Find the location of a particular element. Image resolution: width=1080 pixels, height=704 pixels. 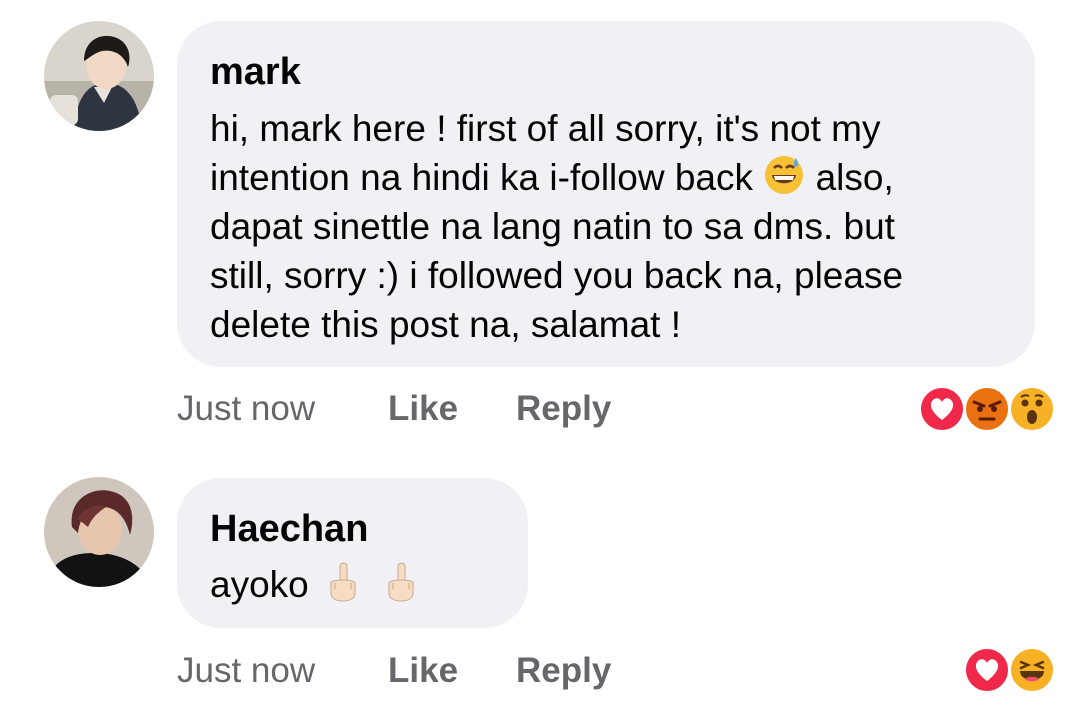

angry-reaction-icon is located at coordinates (987, 409).